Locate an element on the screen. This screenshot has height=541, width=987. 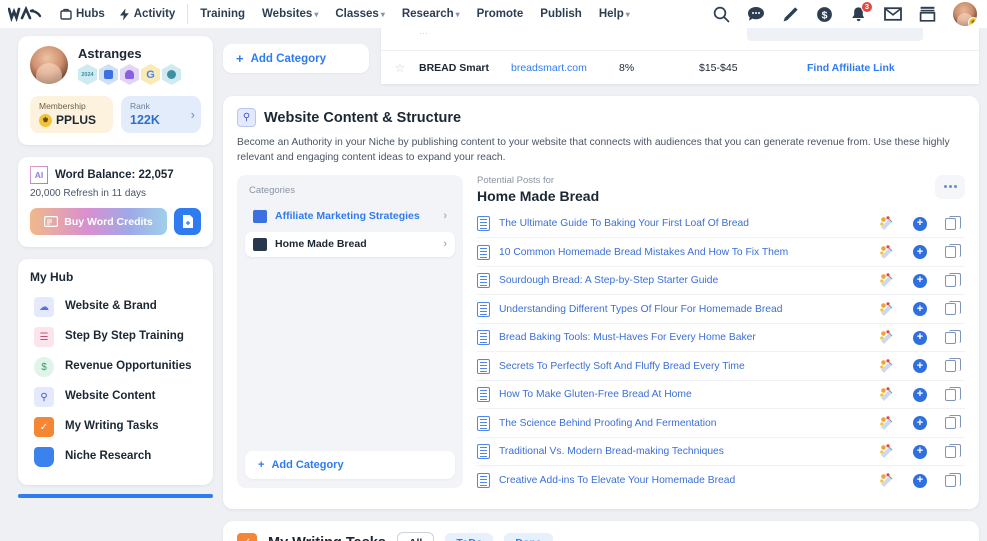
filter-tab-all: All is located at coordinates (415, 536).